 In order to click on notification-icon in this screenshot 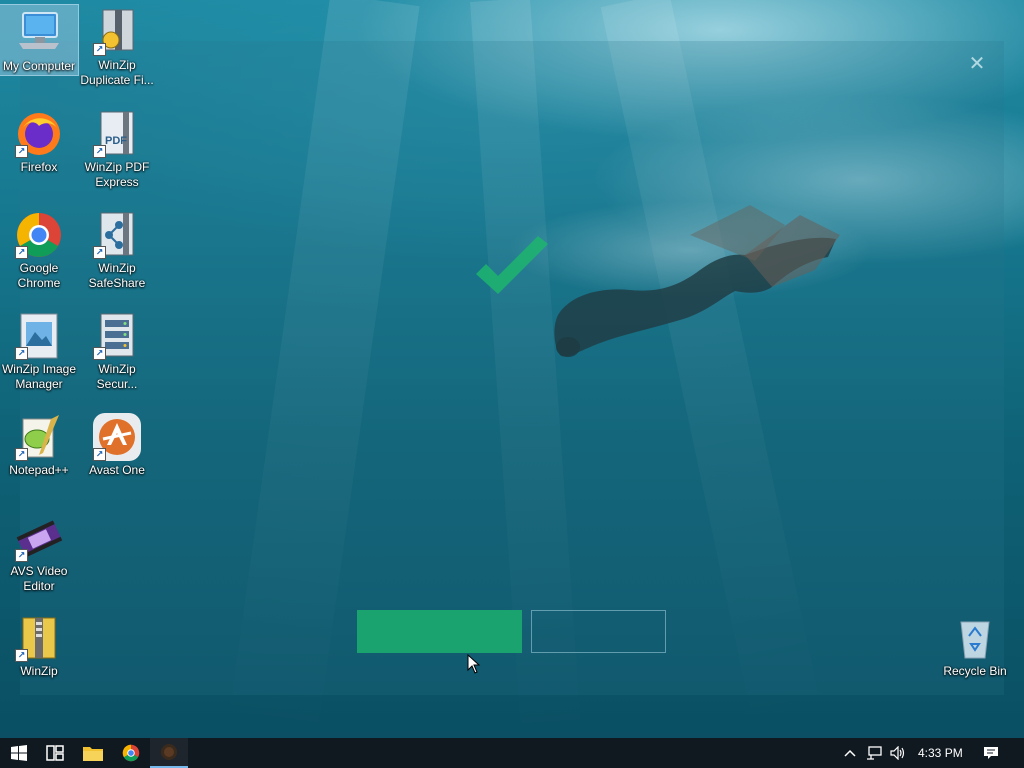, I will do `click(991, 753)`.